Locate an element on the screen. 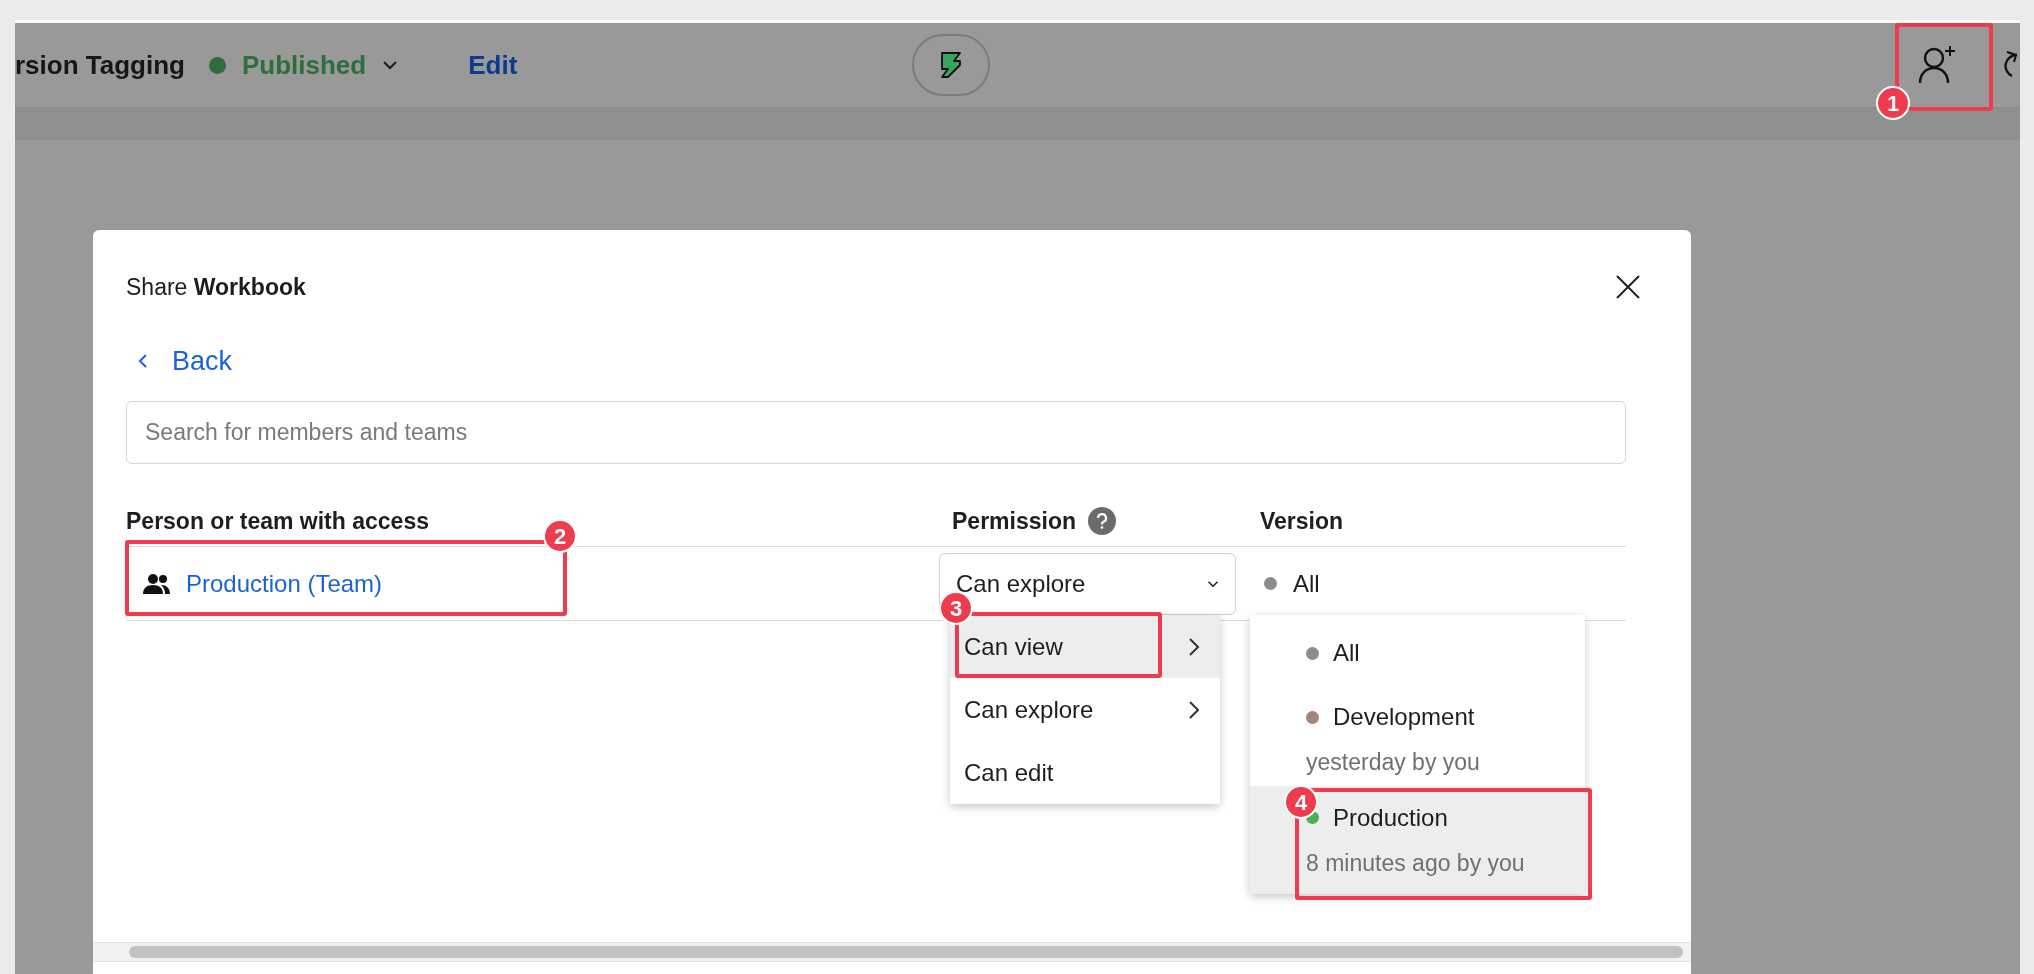  back-link: Back is located at coordinates (202, 360).